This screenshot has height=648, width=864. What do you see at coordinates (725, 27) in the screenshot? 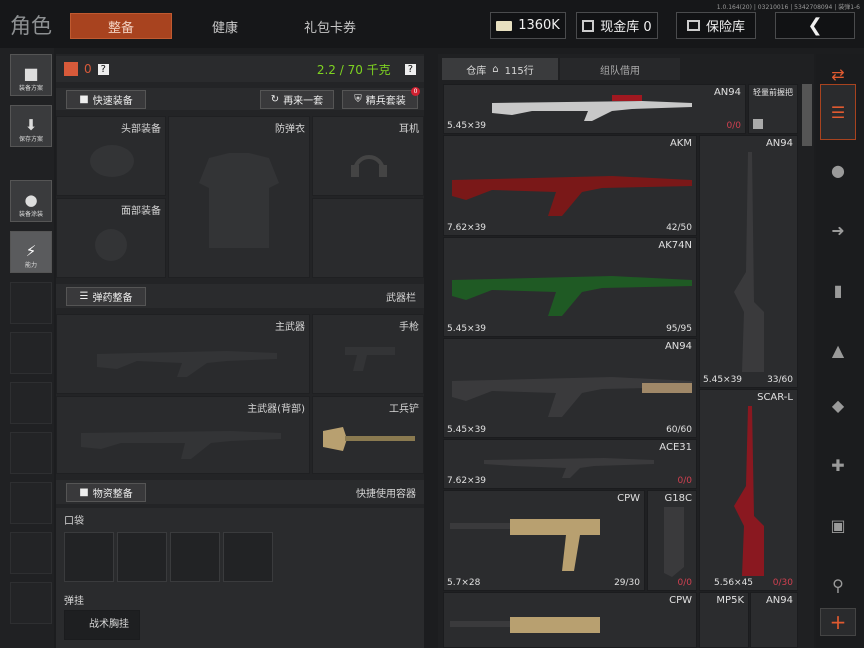
I see `safe-label: 保险库` at bounding box center [725, 27].